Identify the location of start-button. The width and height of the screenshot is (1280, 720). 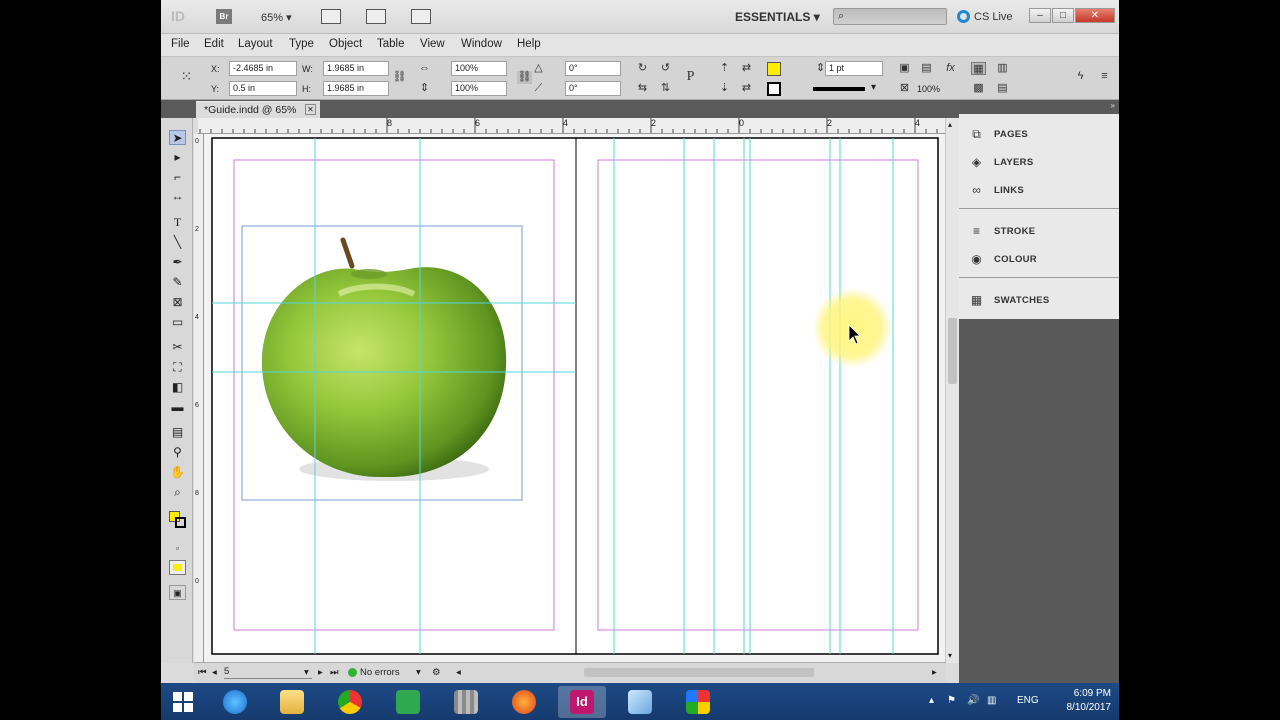
(183, 702).